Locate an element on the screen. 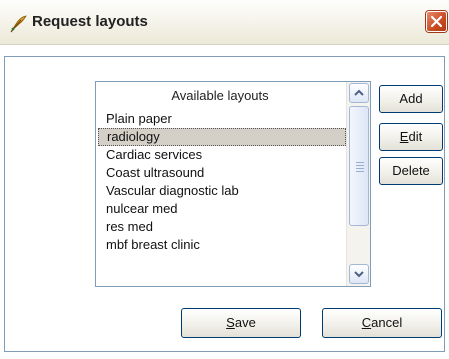 This screenshot has width=449, height=359. cancel-button-label: ancel is located at coordinates (387, 322).